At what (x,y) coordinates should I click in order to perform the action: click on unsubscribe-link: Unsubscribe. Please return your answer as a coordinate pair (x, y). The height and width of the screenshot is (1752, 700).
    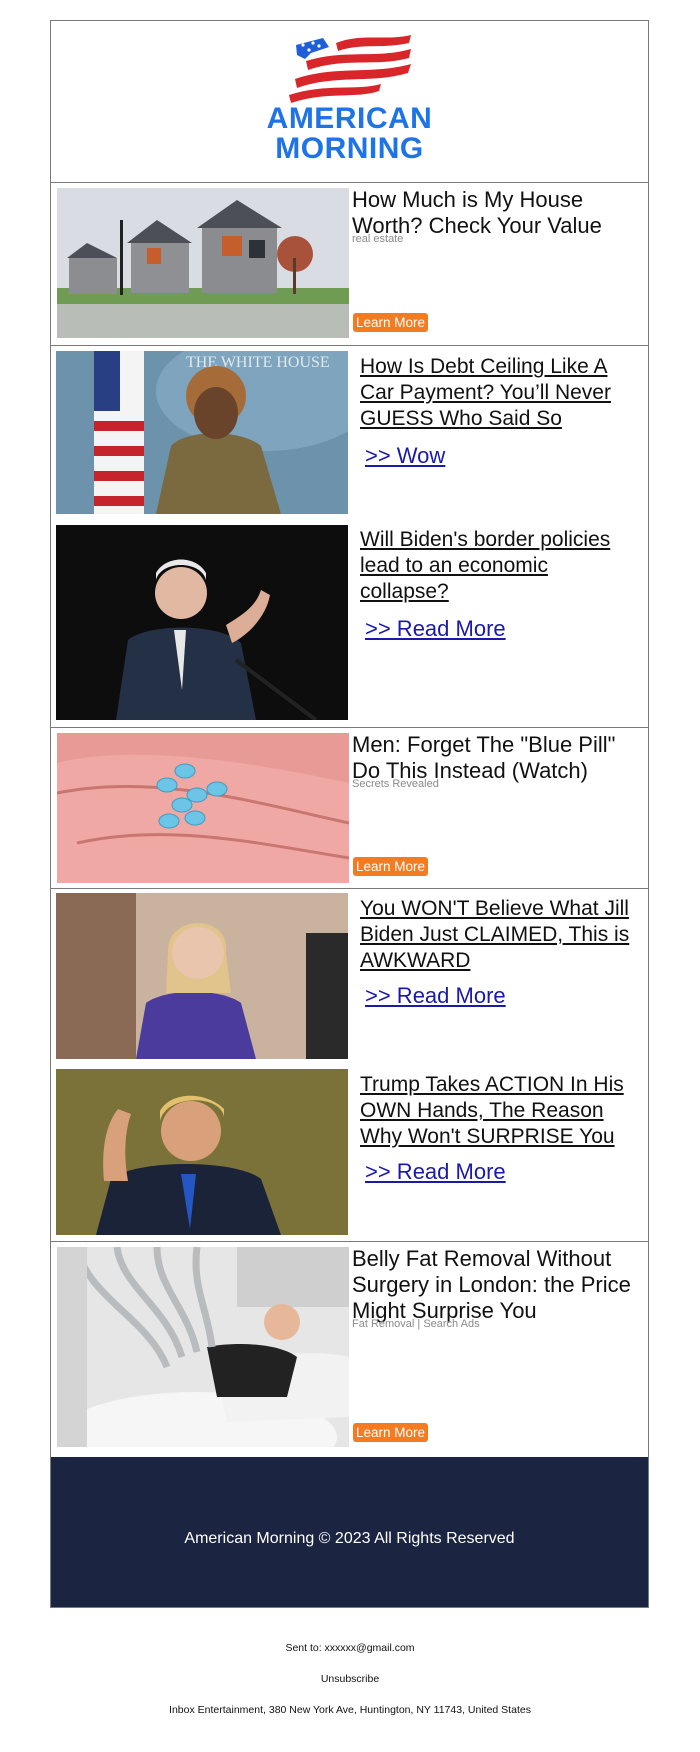
    Looking at the image, I should click on (350, 1679).